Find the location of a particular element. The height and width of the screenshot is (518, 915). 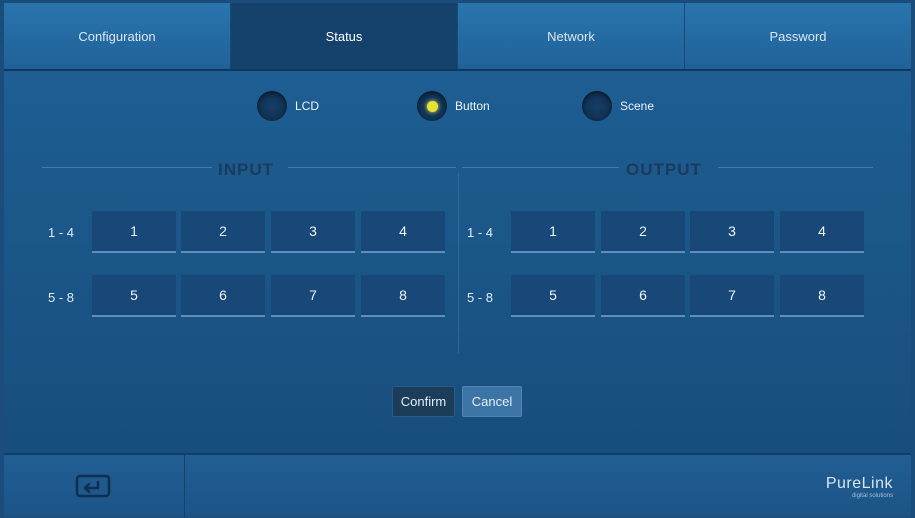

tab-configuration: Configuration is located at coordinates (117, 36).